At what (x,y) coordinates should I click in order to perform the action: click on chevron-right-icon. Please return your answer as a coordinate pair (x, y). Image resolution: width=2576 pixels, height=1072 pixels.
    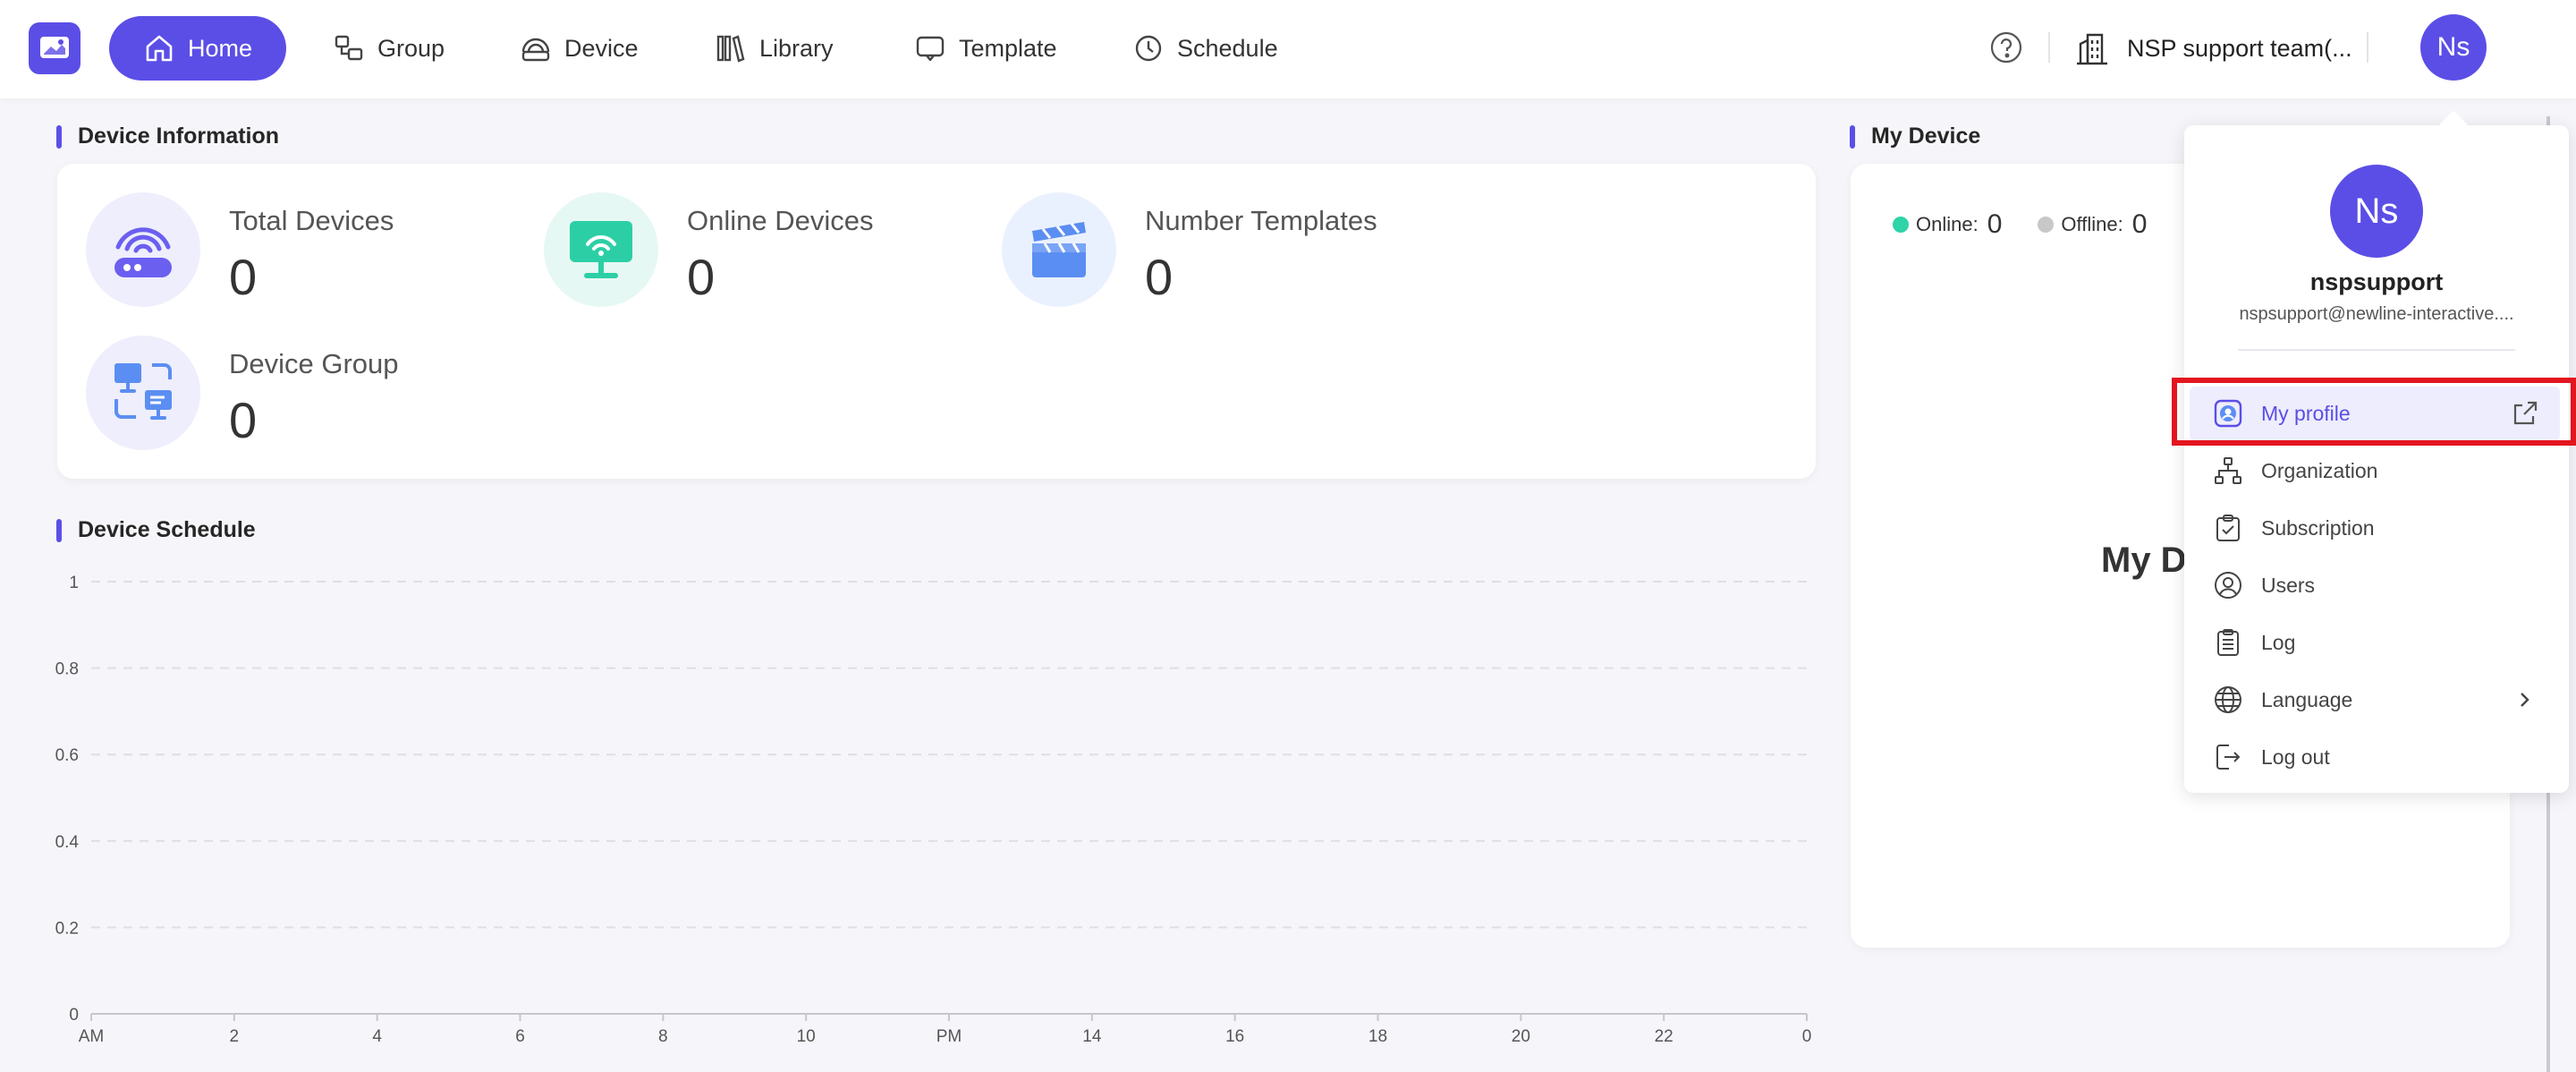
    Looking at the image, I should click on (2525, 700).